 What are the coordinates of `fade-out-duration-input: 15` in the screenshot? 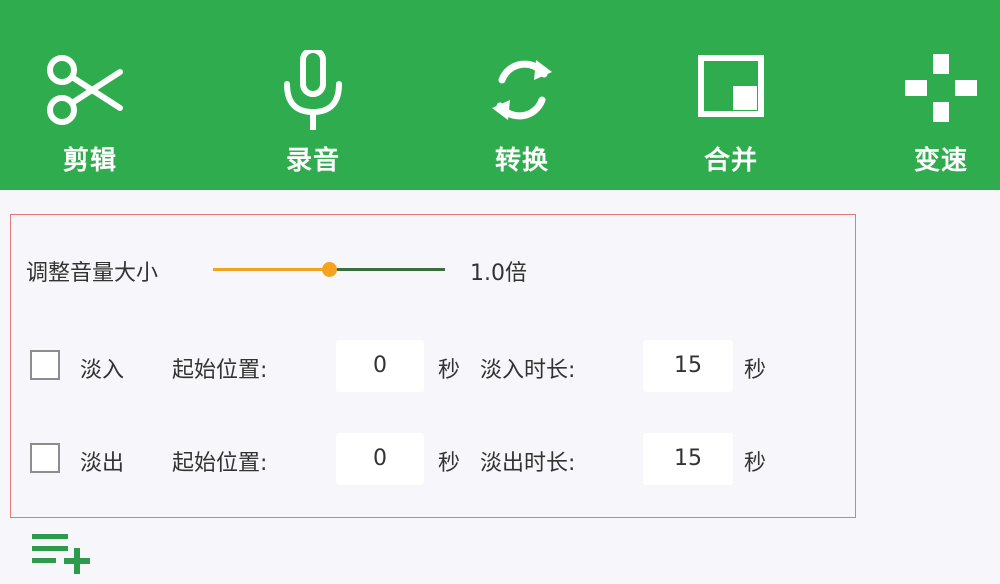 It's located at (688, 459).